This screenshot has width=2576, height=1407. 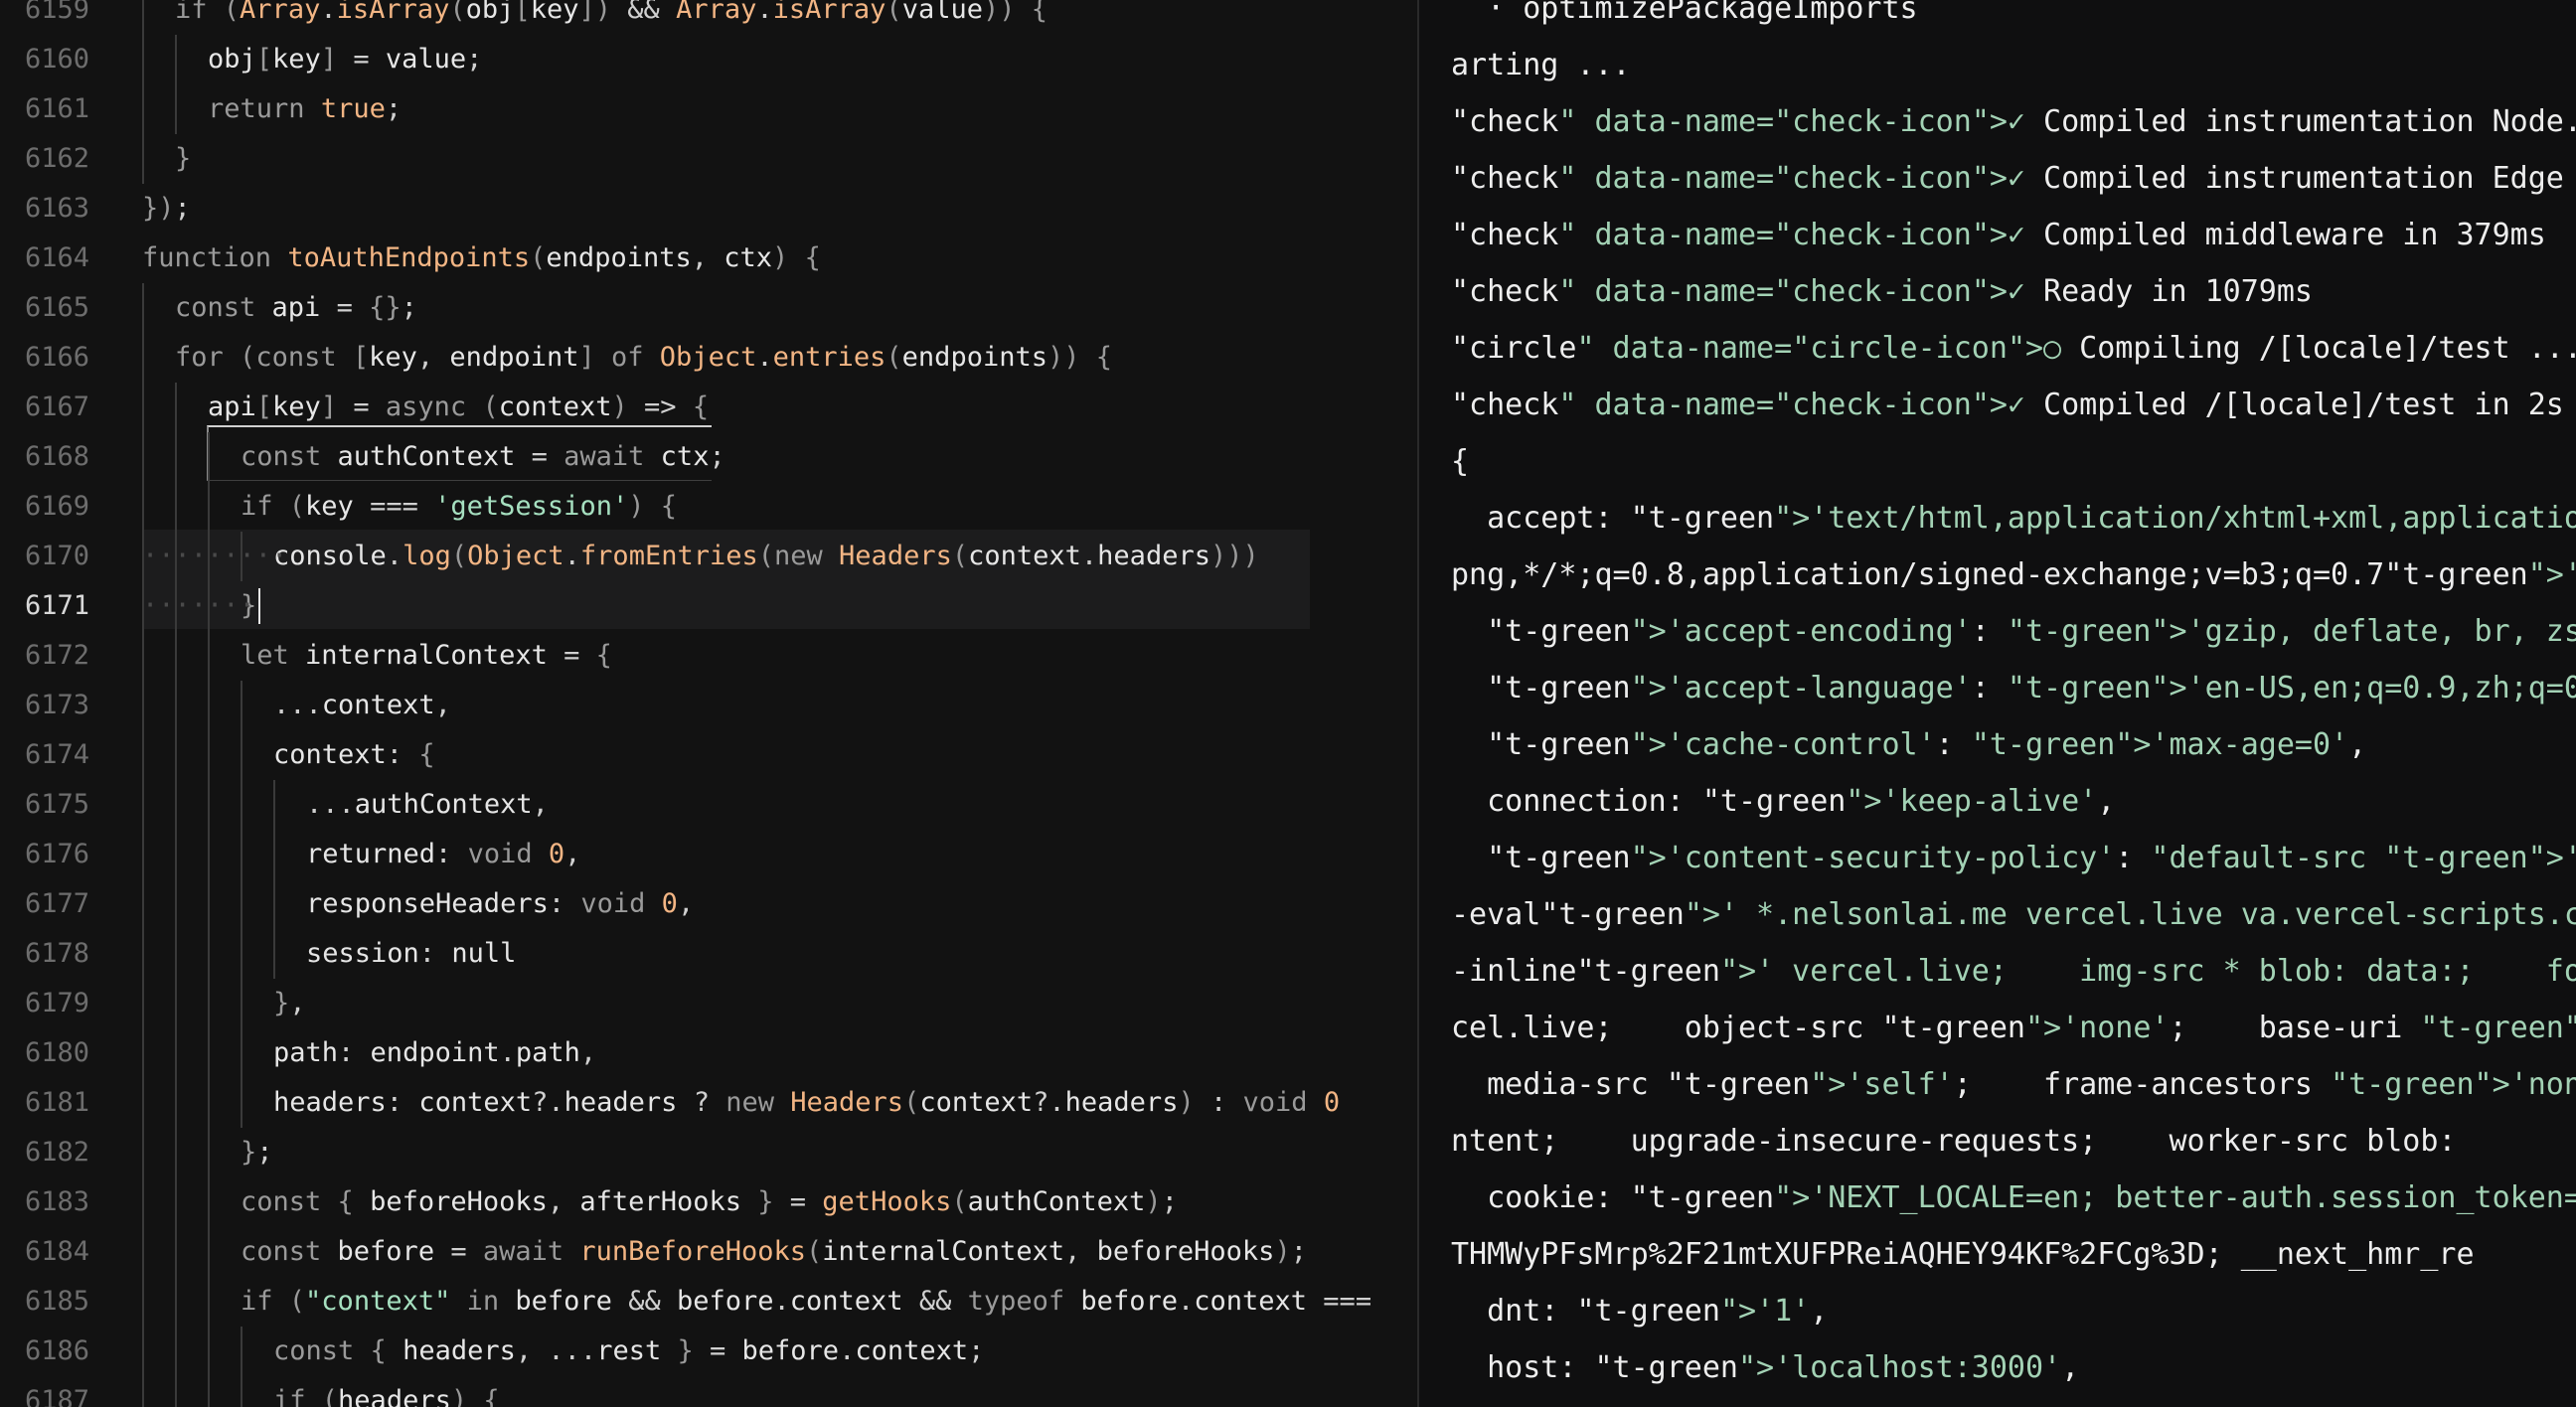 I want to click on code-line: if (headers) {, so click(x=845, y=1391).